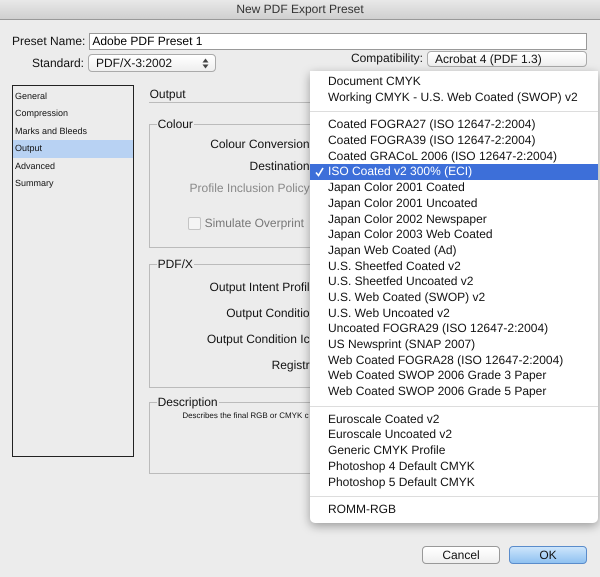  Describe the element at coordinates (461, 555) in the screenshot. I see `cancel-button: Cancel` at that location.